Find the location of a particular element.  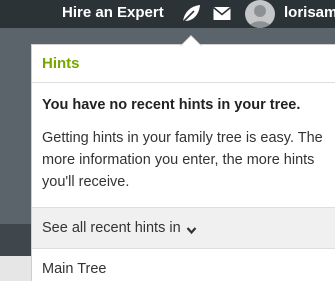

chevron-down-icon is located at coordinates (191, 229).